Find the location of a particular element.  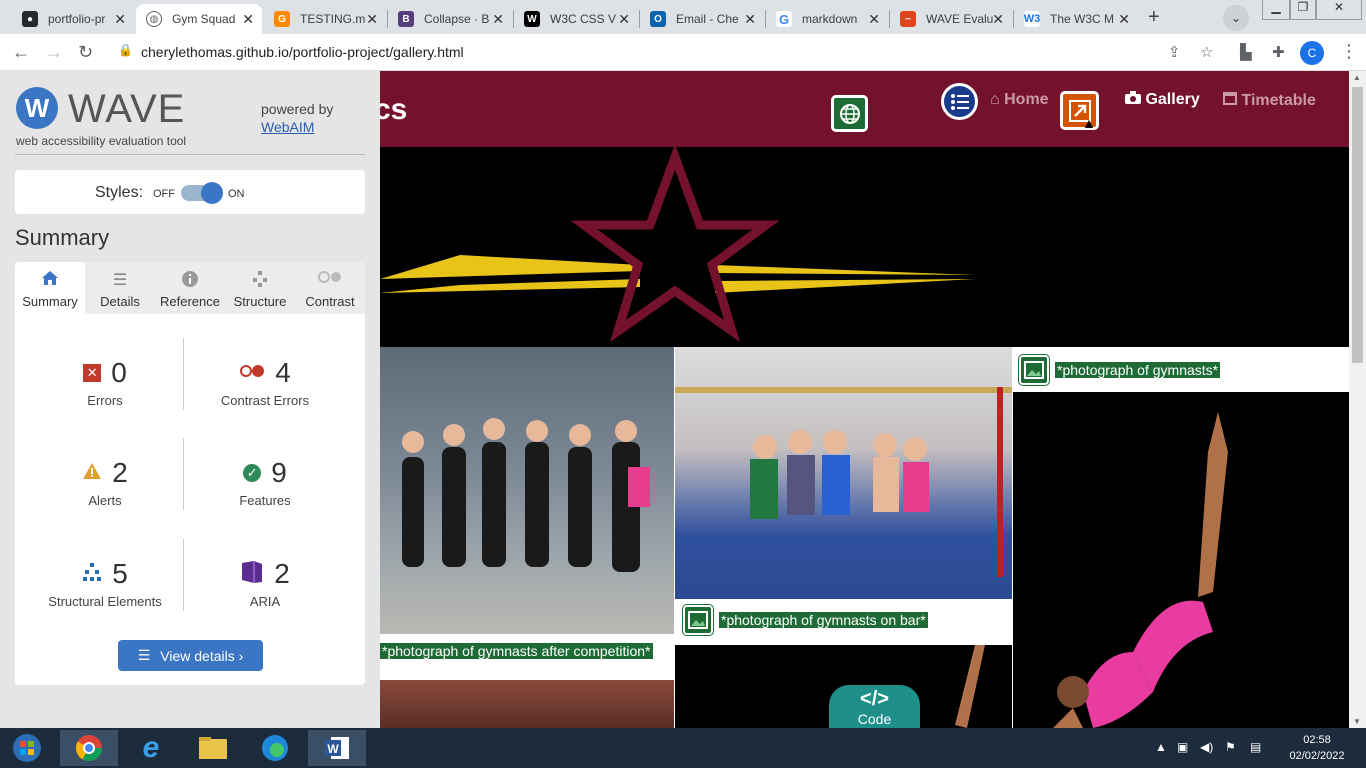

tab-contrast: Contrast is located at coordinates (330, 288).